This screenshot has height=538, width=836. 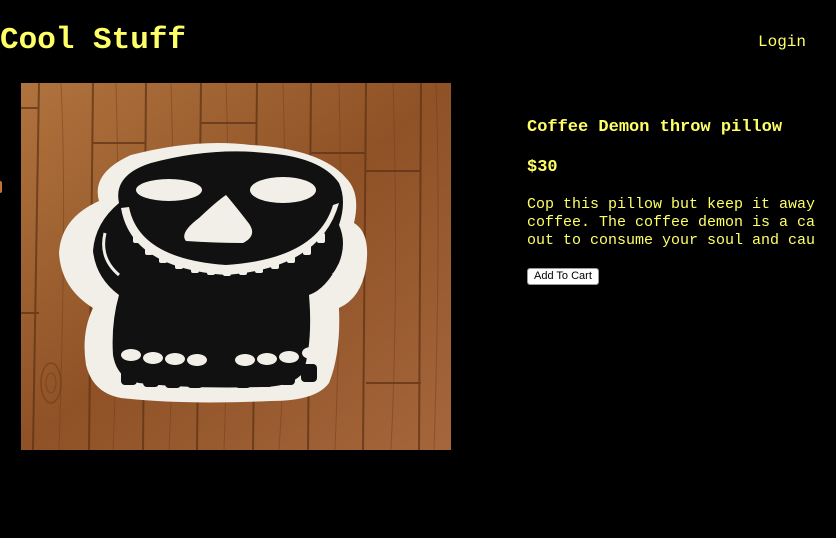 What do you see at coordinates (671, 240) in the screenshot?
I see `description-line: out to consume your soul and cau` at bounding box center [671, 240].